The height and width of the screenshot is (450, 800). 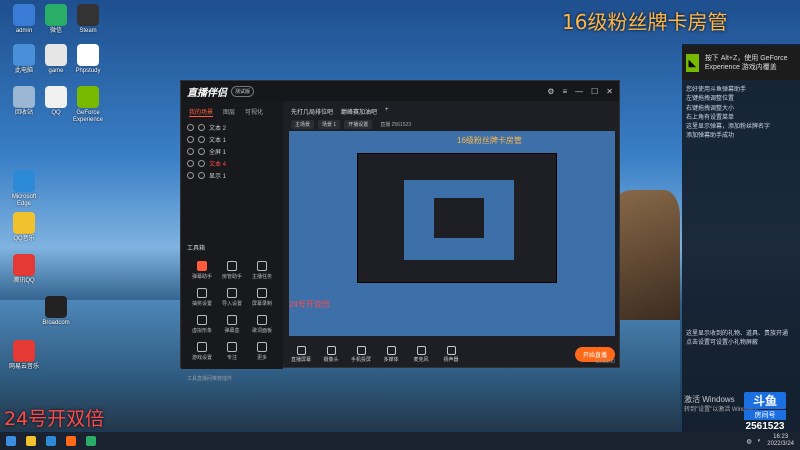 What do you see at coordinates (710, 136) in the screenshot?
I see `help-line: 添加弹幕助手成功` at bounding box center [710, 136].